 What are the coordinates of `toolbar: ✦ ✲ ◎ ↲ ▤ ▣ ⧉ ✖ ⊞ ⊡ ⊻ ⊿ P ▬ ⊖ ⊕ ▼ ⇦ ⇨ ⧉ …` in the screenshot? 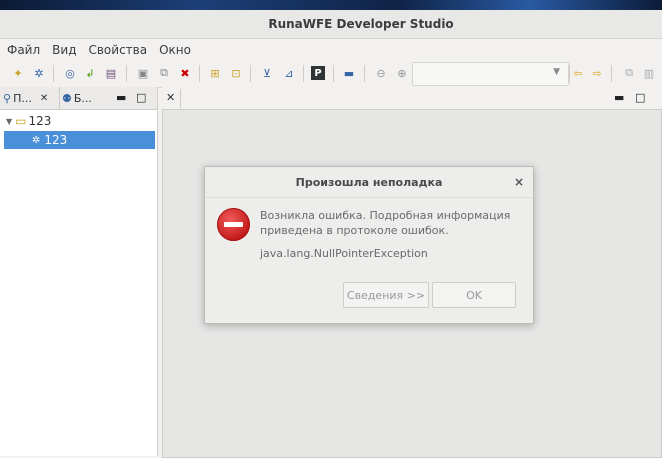 It's located at (331, 74).